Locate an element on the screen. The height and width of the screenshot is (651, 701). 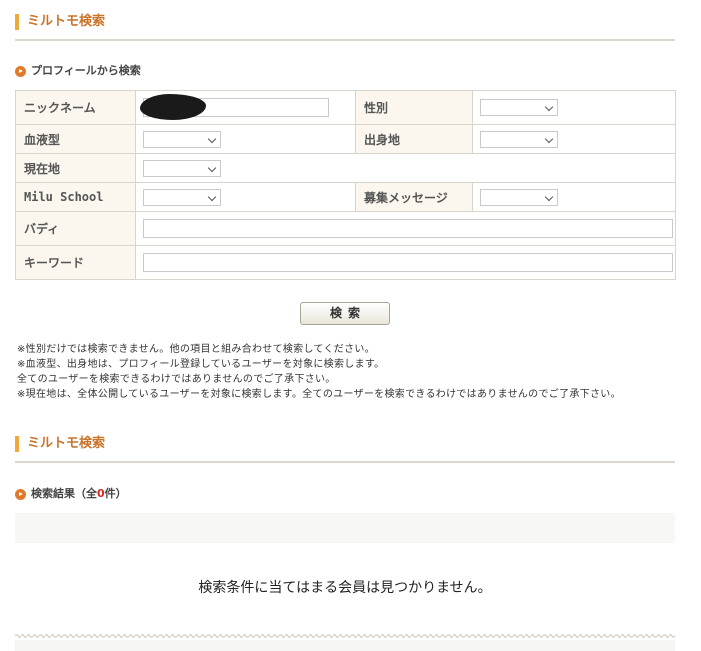
school-label: Milu School is located at coordinates (75, 197).